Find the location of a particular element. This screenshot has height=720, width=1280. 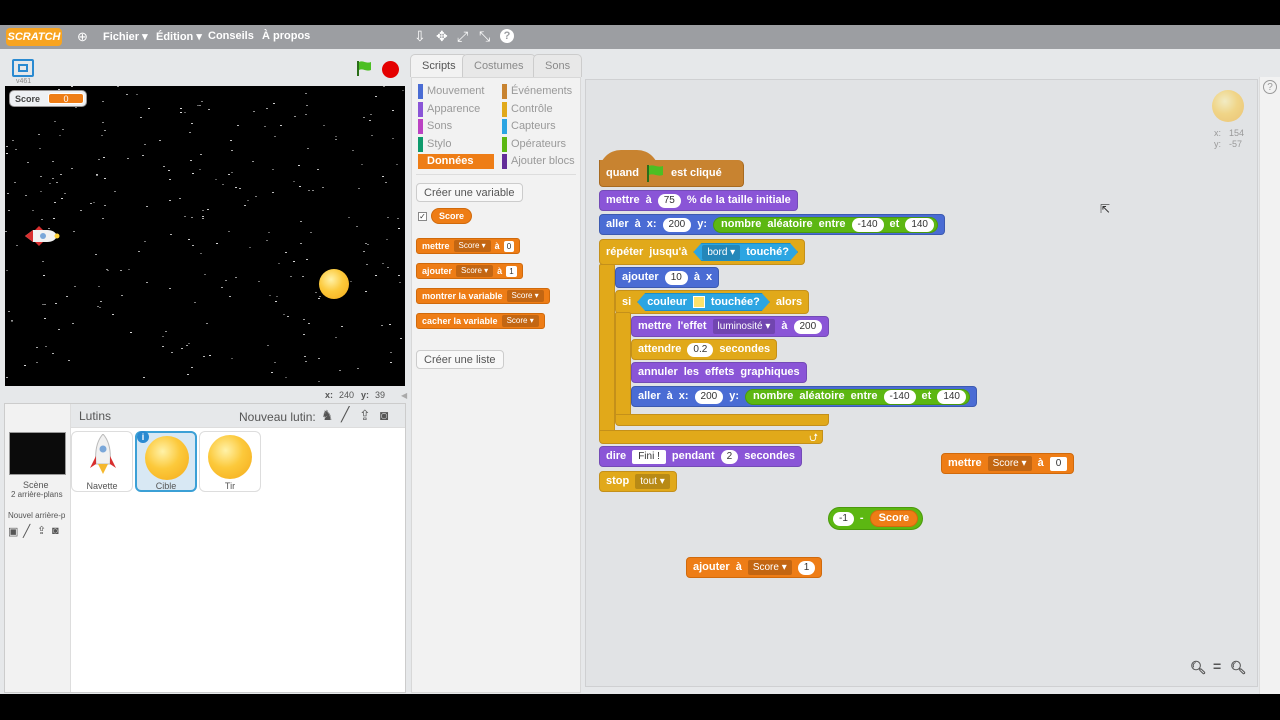

cut-icon: ✥ is located at coordinates (442, 36).